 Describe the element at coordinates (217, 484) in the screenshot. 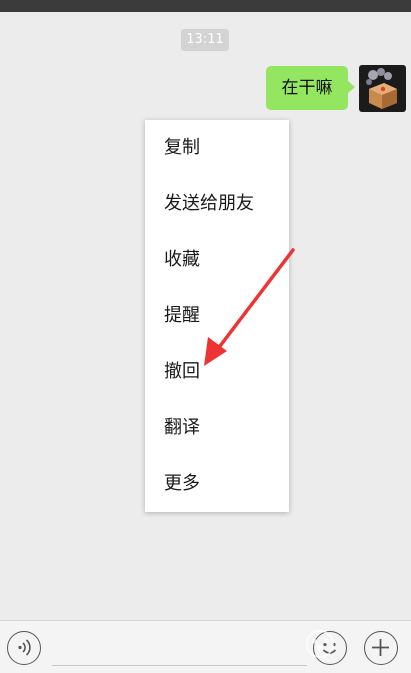

I see `menu-item-more: 更多` at that location.